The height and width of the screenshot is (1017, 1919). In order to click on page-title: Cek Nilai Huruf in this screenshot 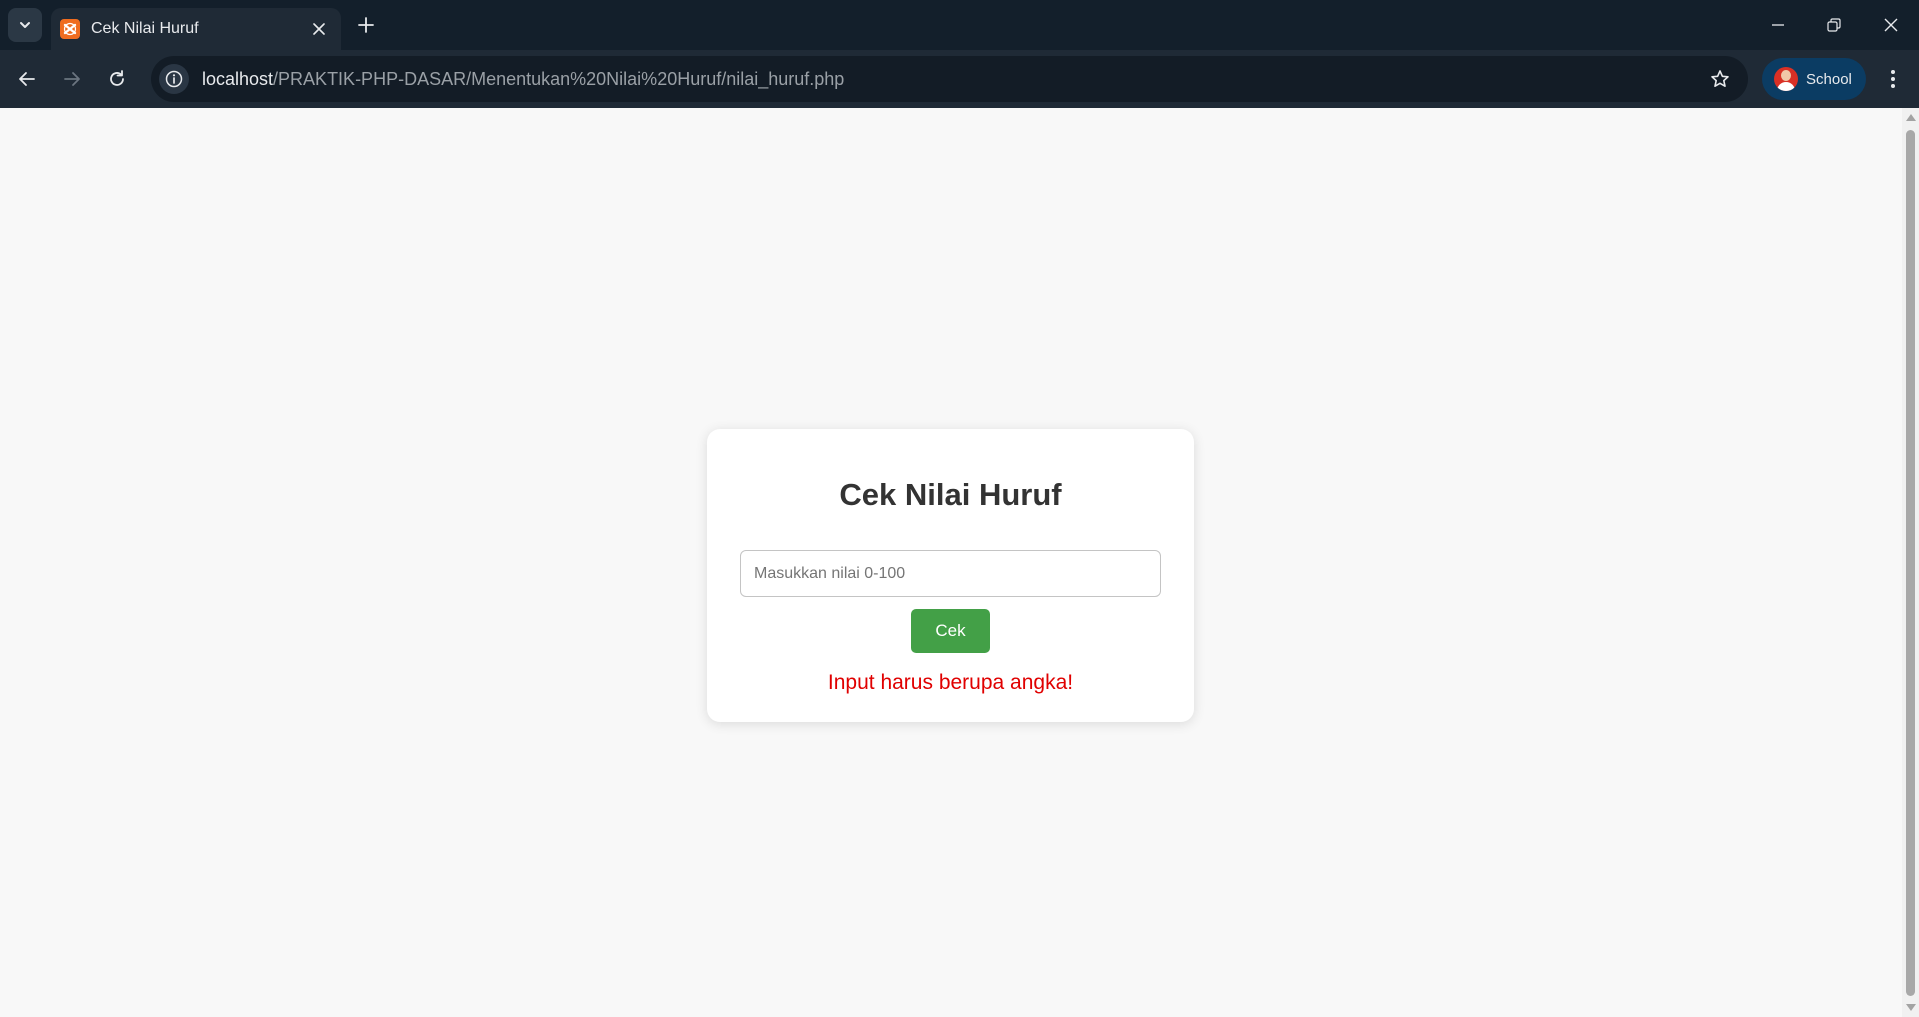, I will do `click(950, 494)`.